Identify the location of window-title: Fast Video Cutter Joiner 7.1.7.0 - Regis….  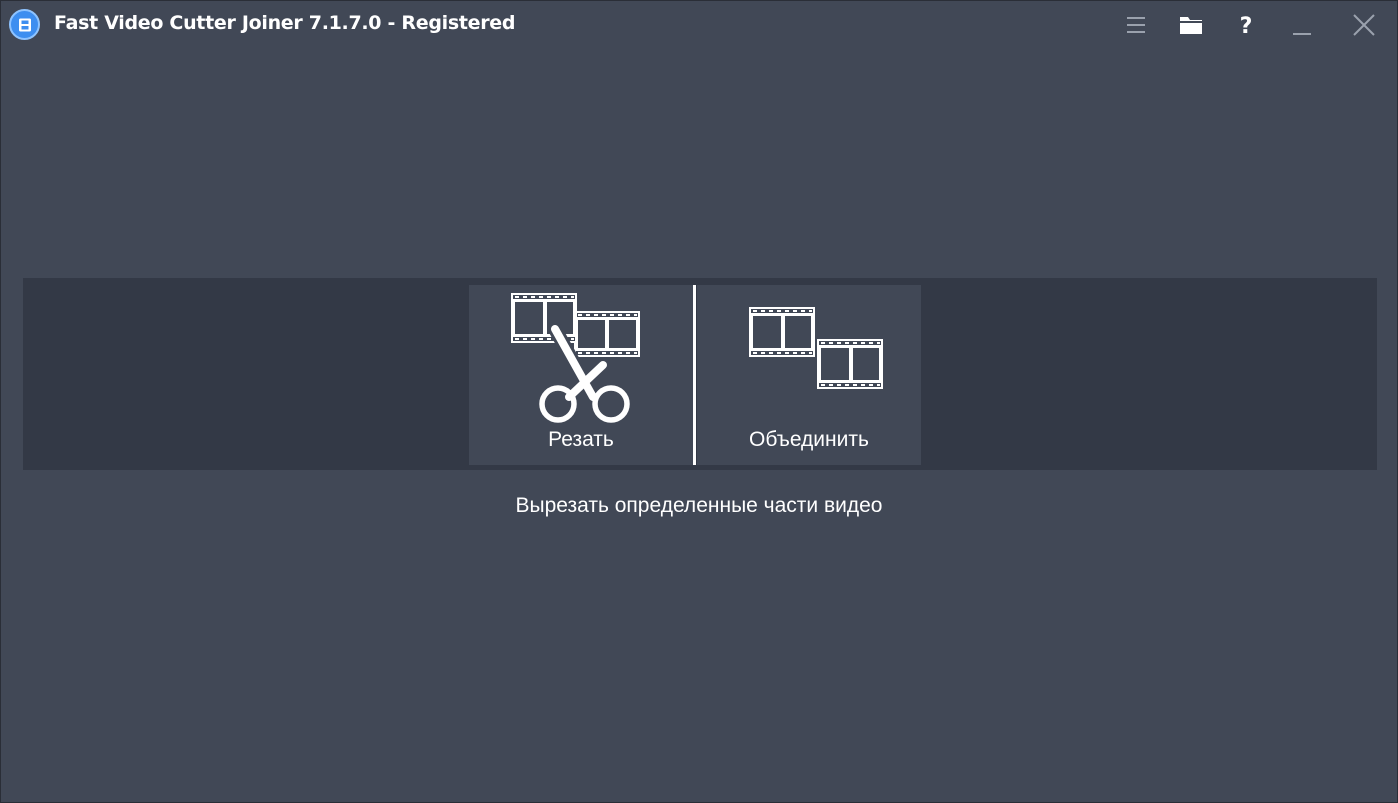
(285, 23).